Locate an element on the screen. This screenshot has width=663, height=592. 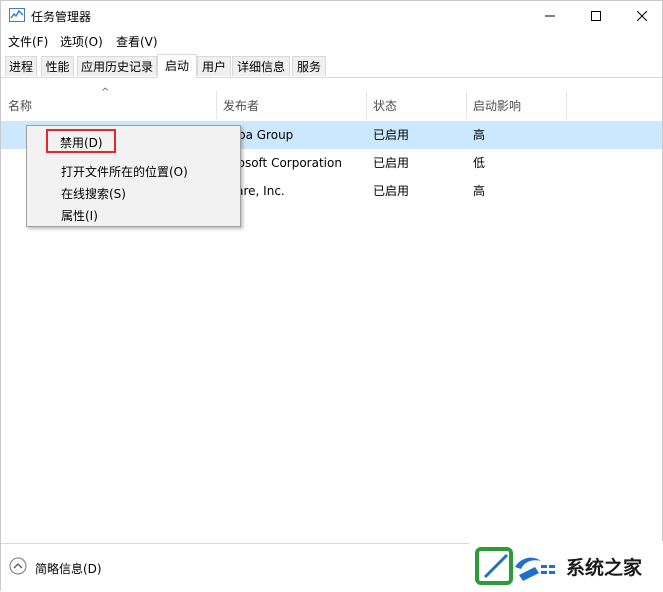
menu-item-search-online: 在线搜索(S) is located at coordinates (93, 193).